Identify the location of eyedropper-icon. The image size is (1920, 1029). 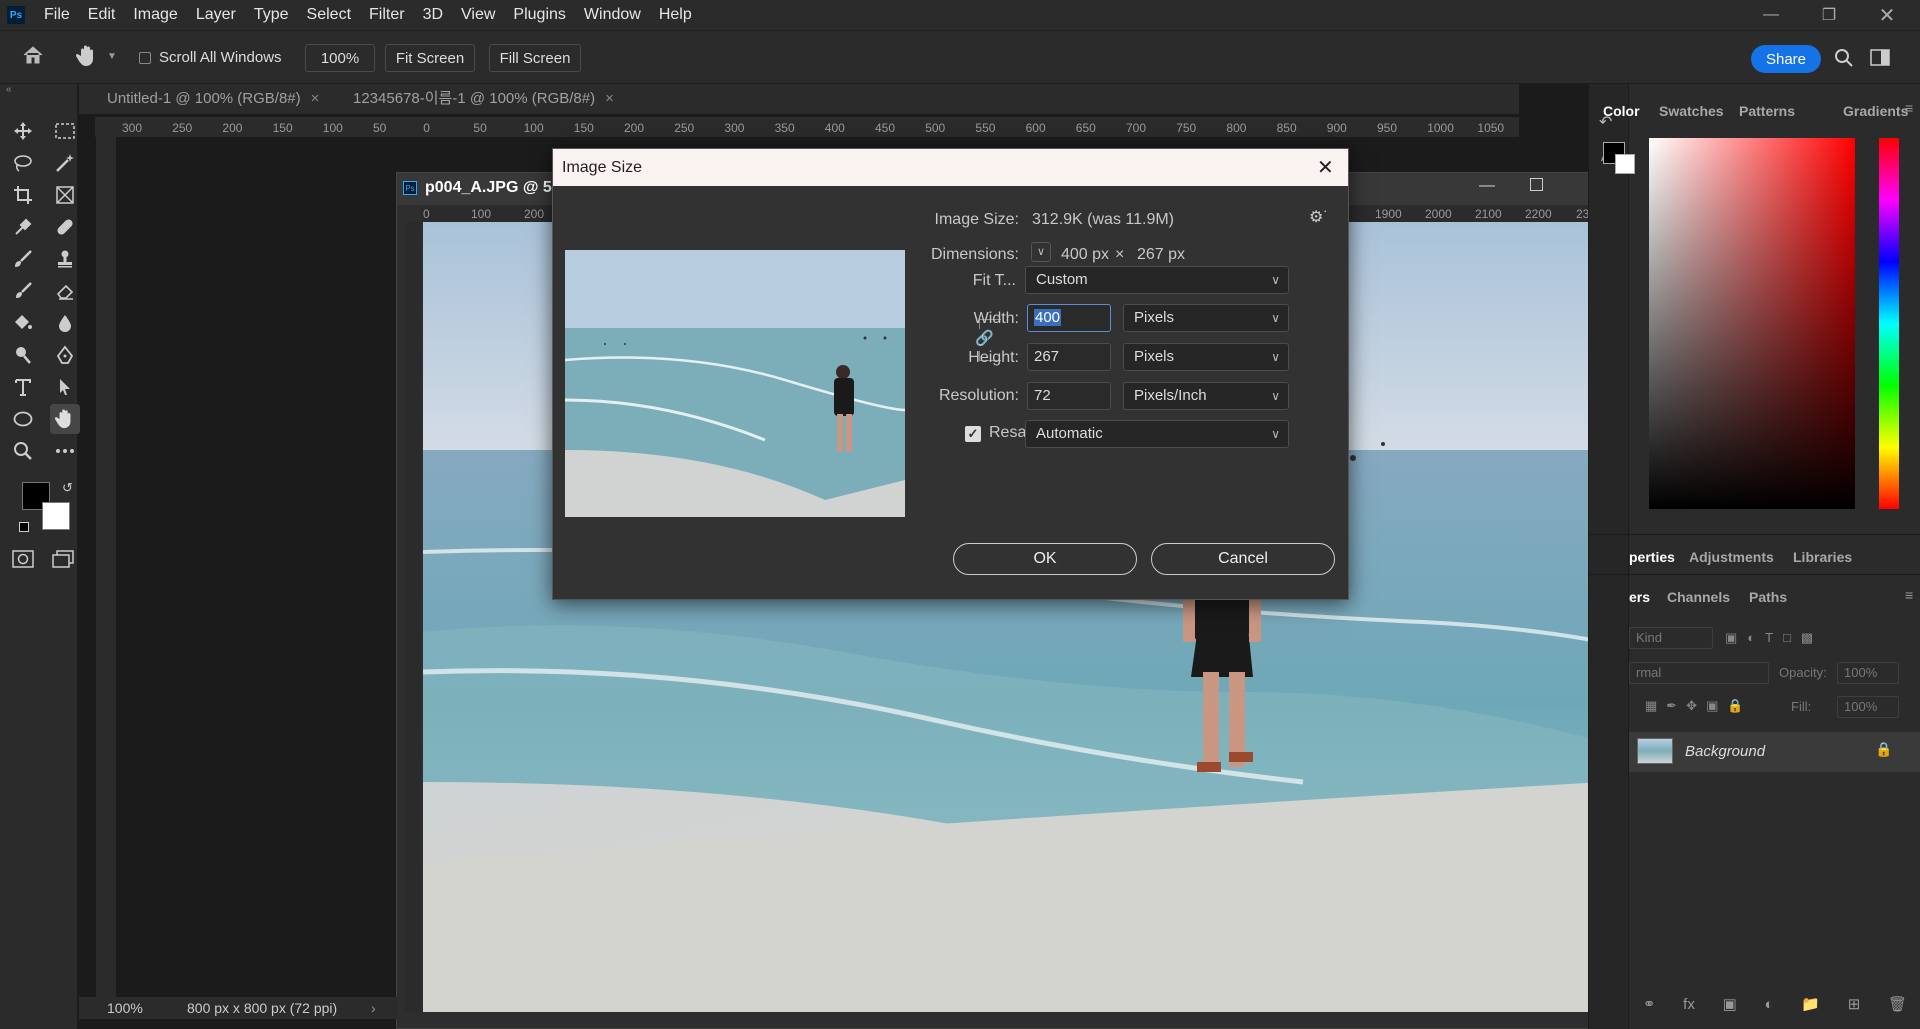
(23, 227).